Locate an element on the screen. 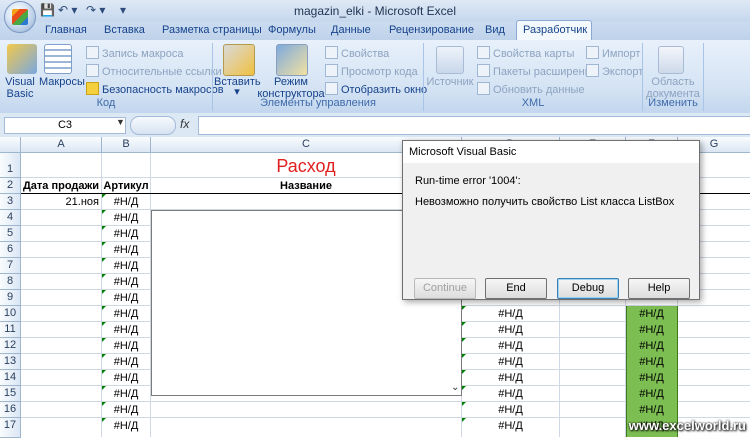  cell-b7: #Н/Д is located at coordinates (126, 266).